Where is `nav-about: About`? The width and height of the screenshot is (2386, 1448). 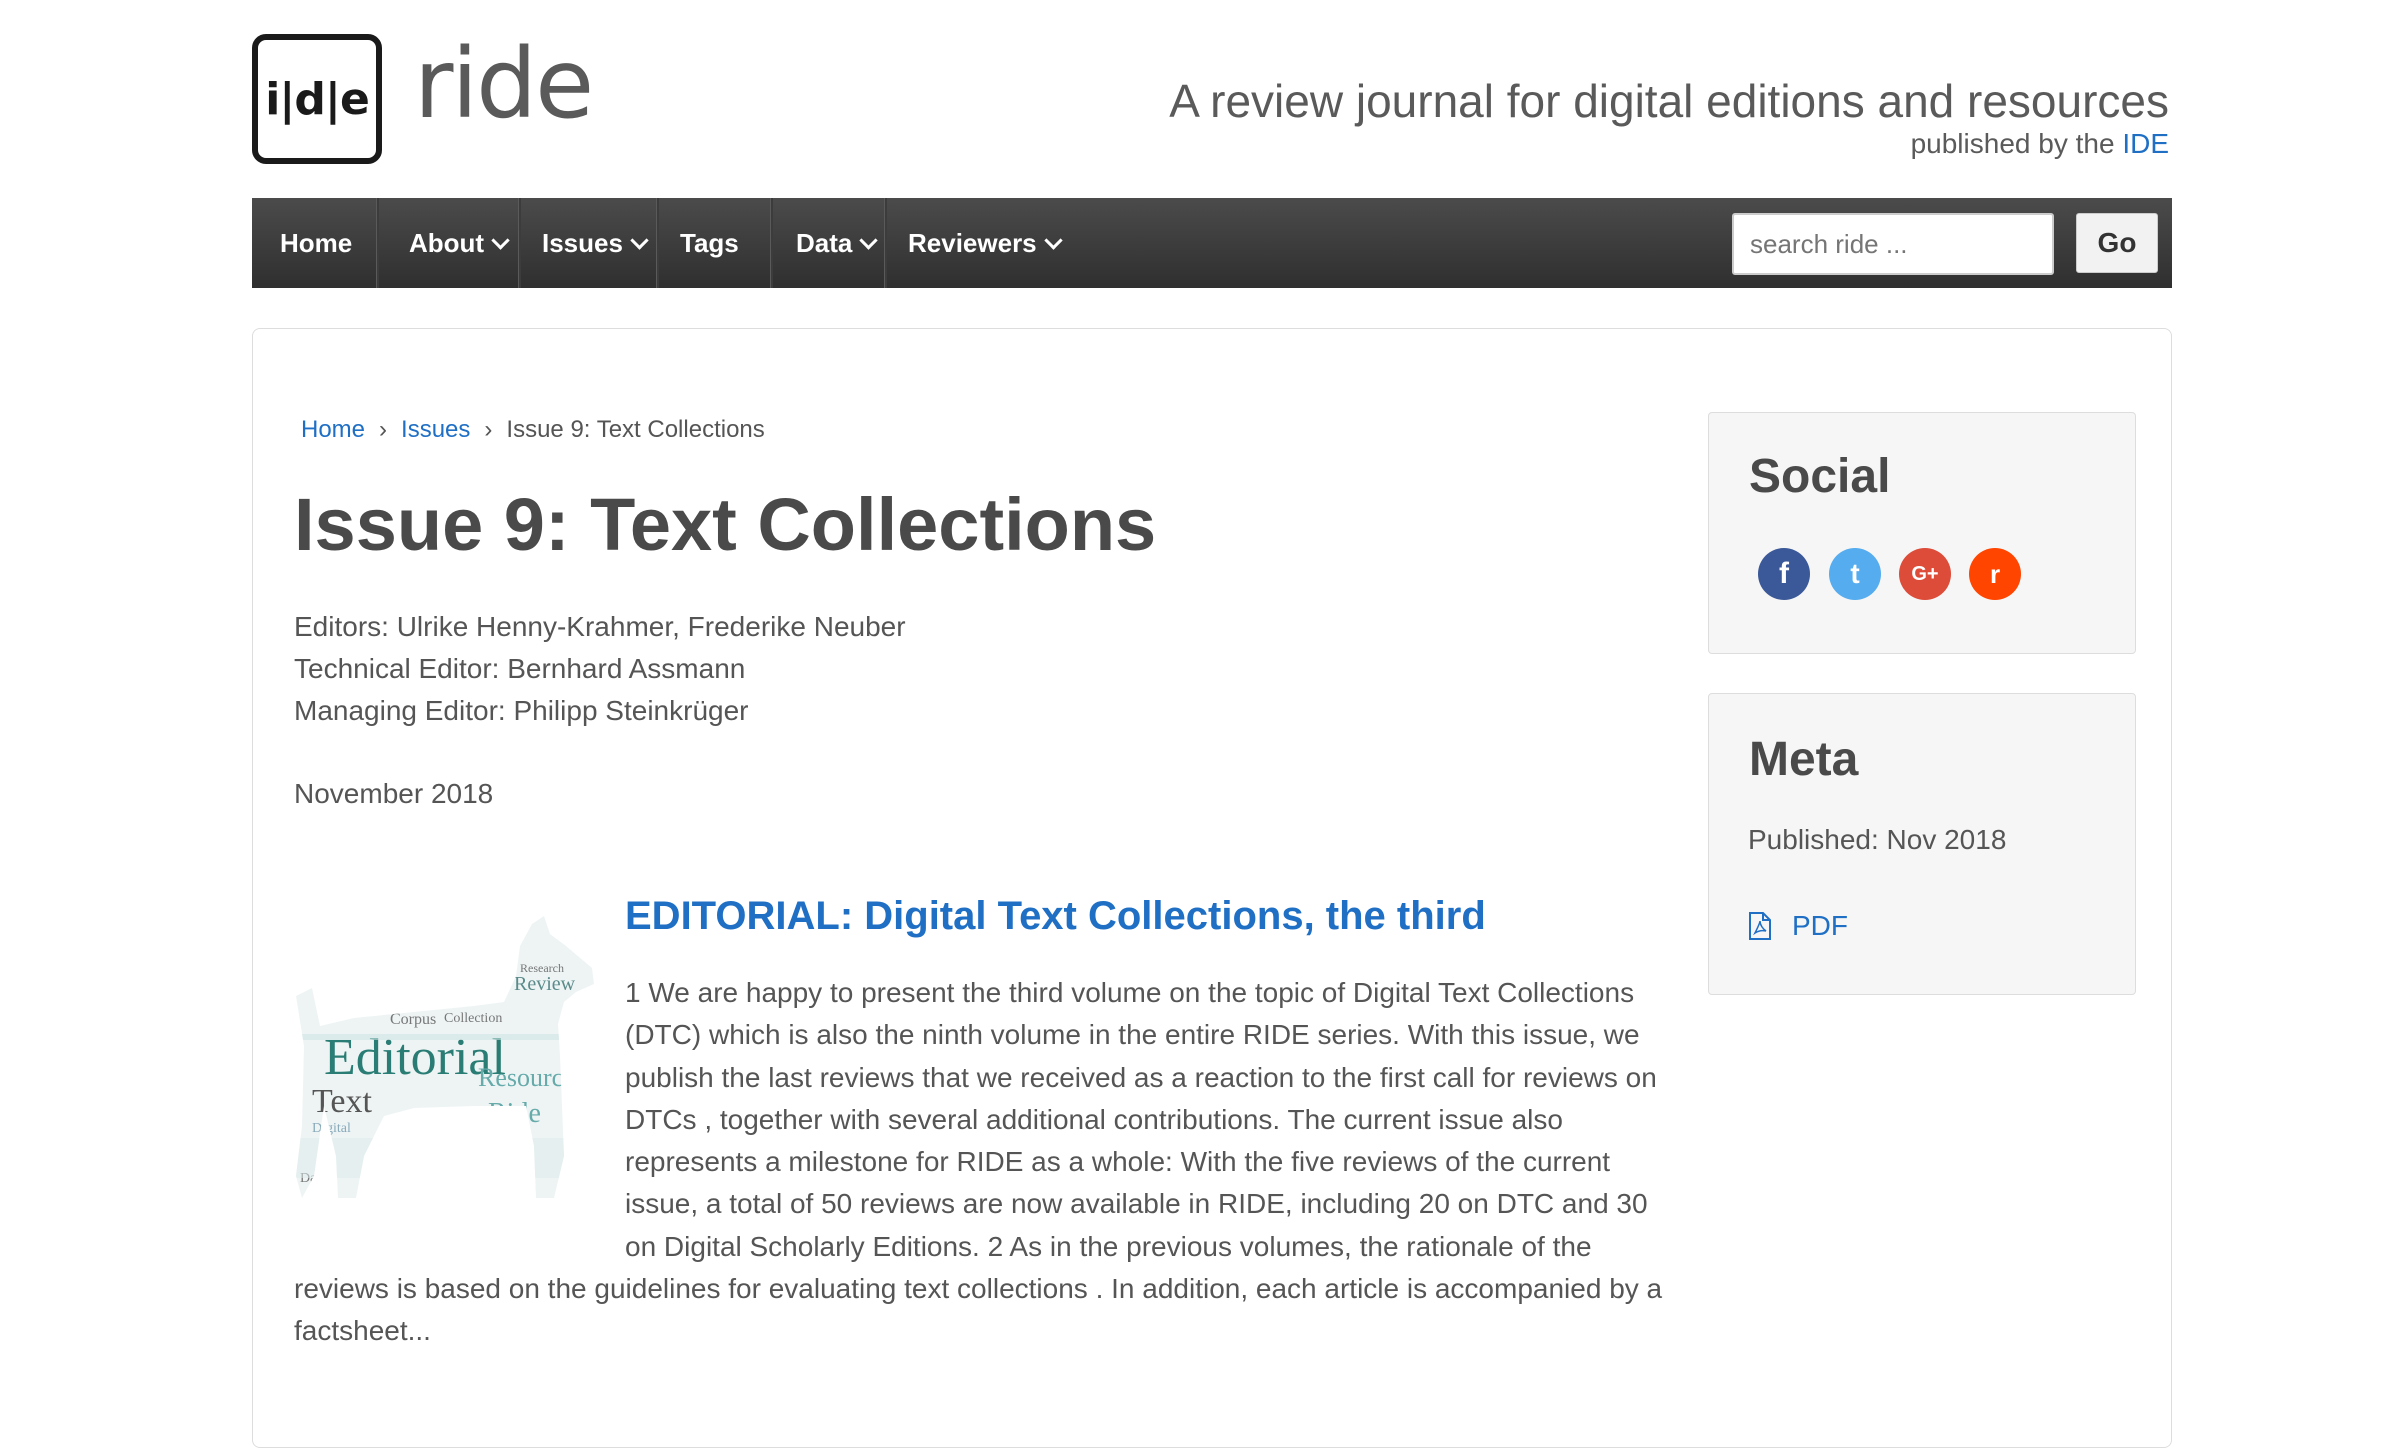
nav-about: About is located at coordinates (459, 243).